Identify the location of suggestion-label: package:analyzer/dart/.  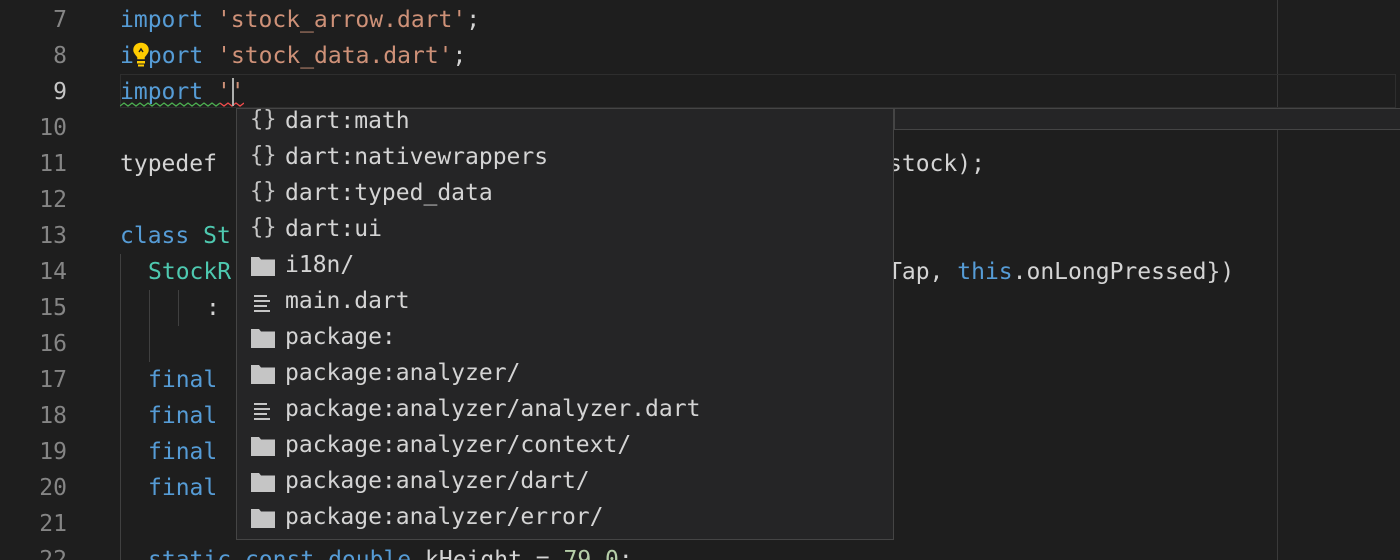
(437, 481).